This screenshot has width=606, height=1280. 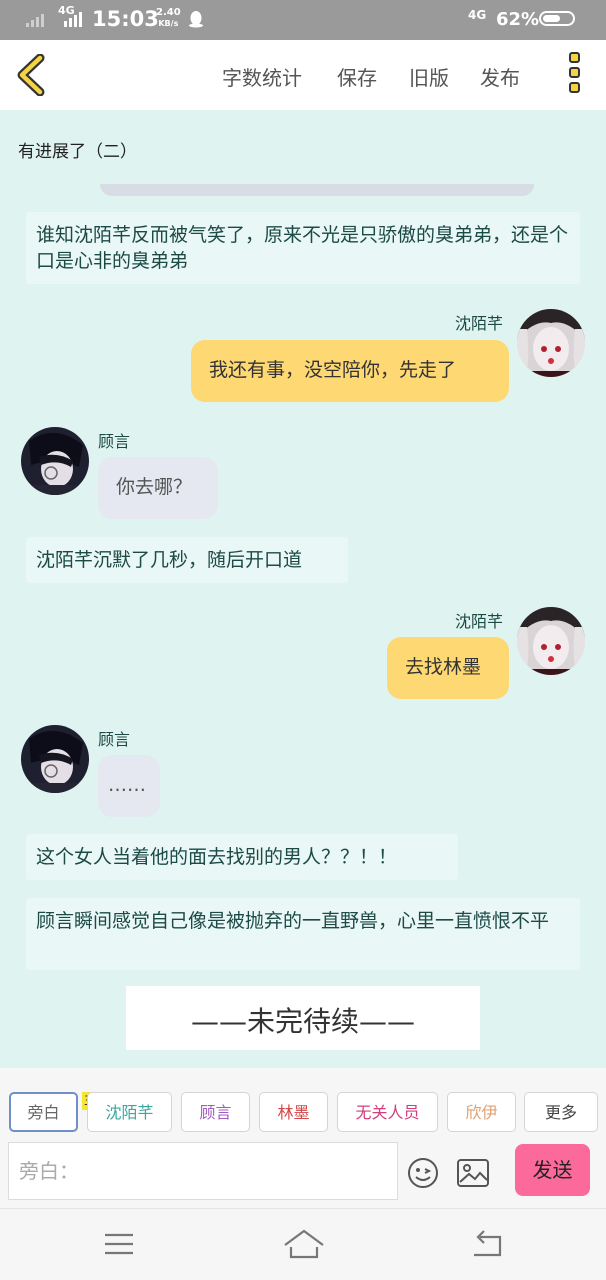 I want to click on to-be-continued-card: ——未完待续——, so click(x=303, y=1018).